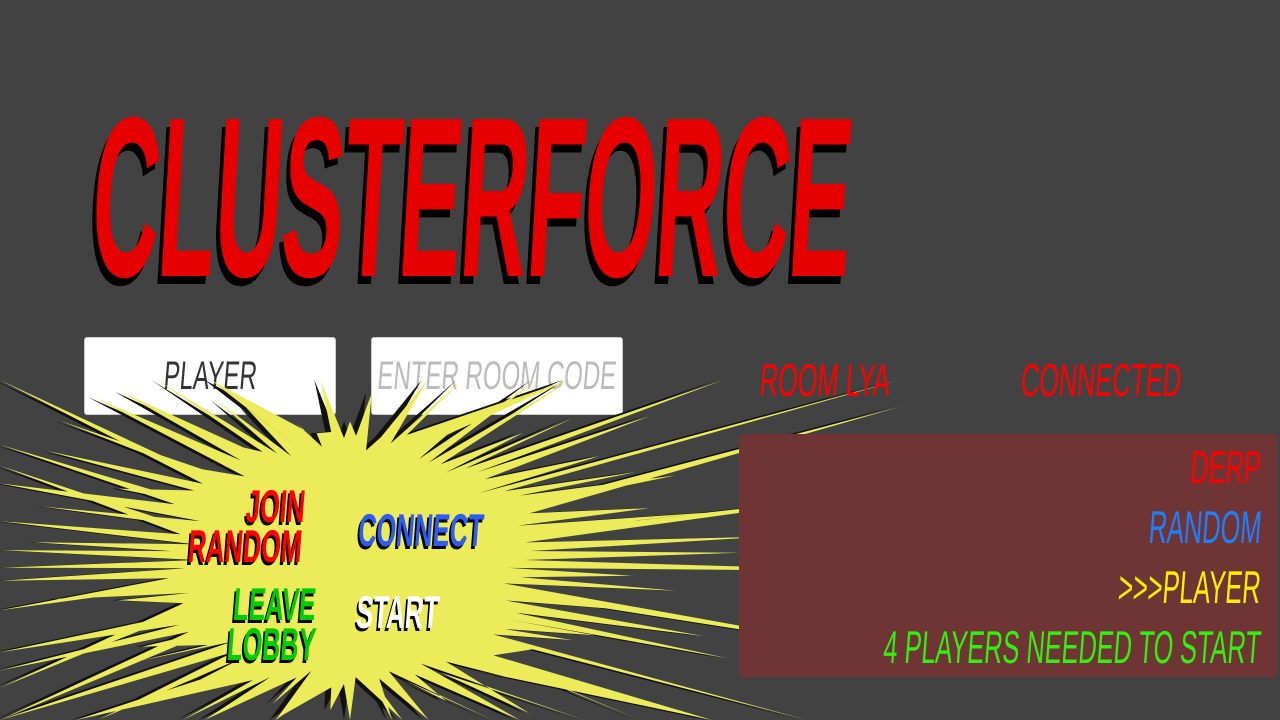 This screenshot has height=720, width=1280. What do you see at coordinates (868, 380) in the screenshot?
I see `room-code: LYA` at bounding box center [868, 380].